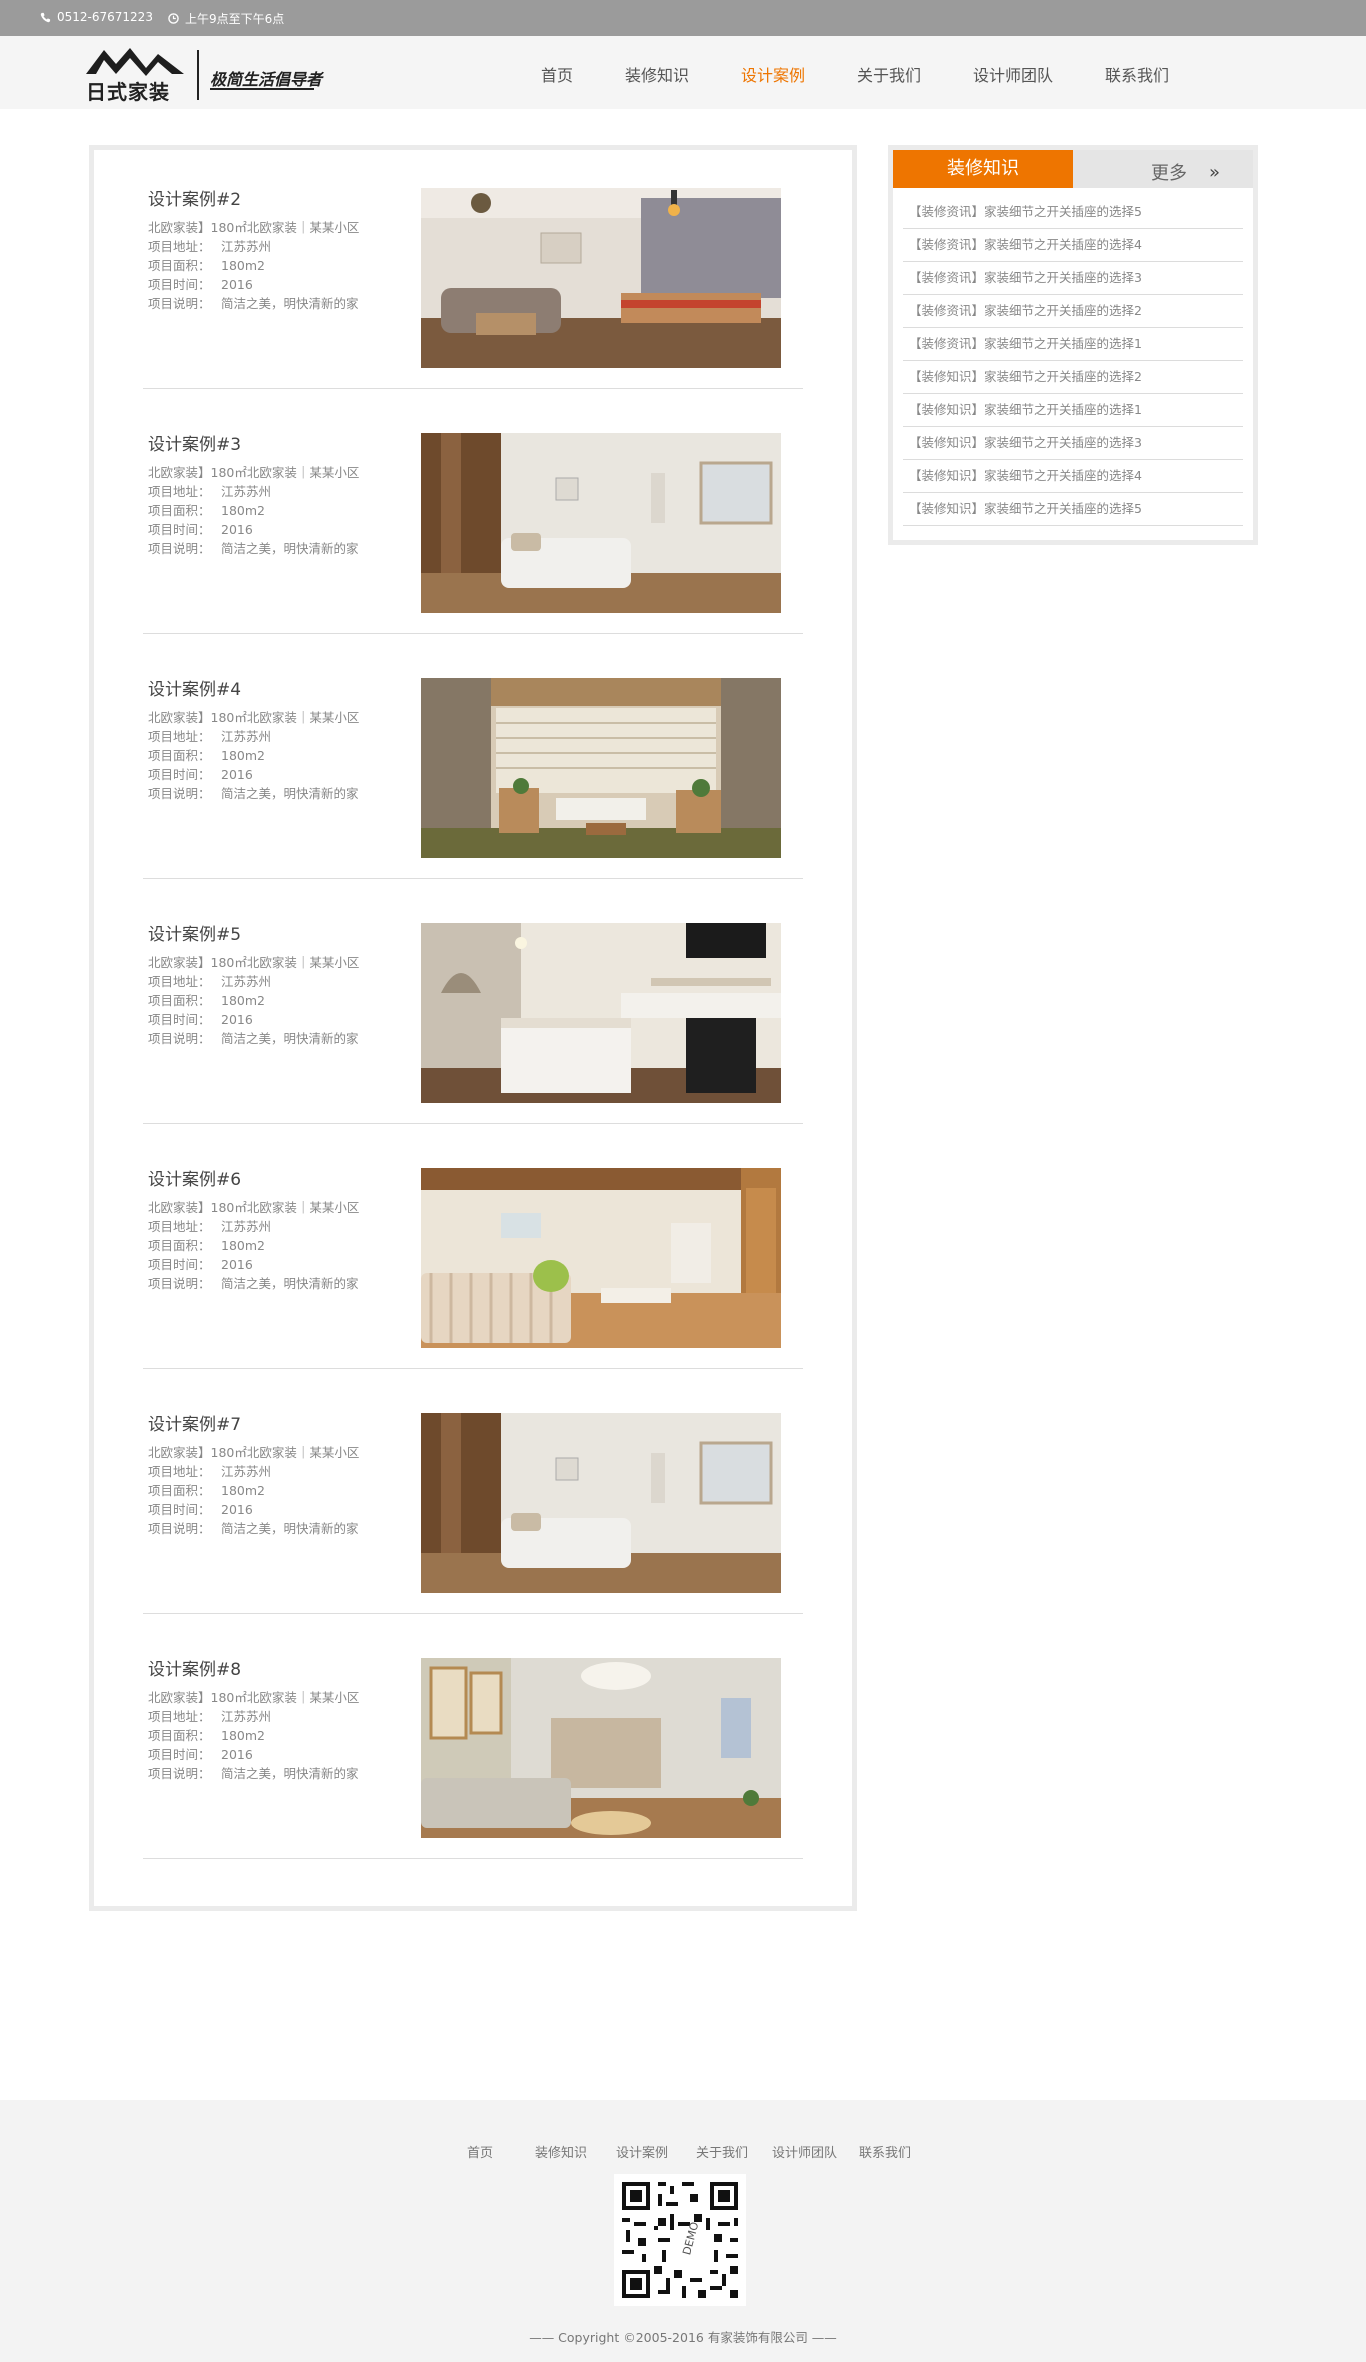 This screenshot has height=2362, width=1366. I want to click on sidebar-article-link: 【装修知识】家装细节之开关插座的选择4, so click(1073, 476).